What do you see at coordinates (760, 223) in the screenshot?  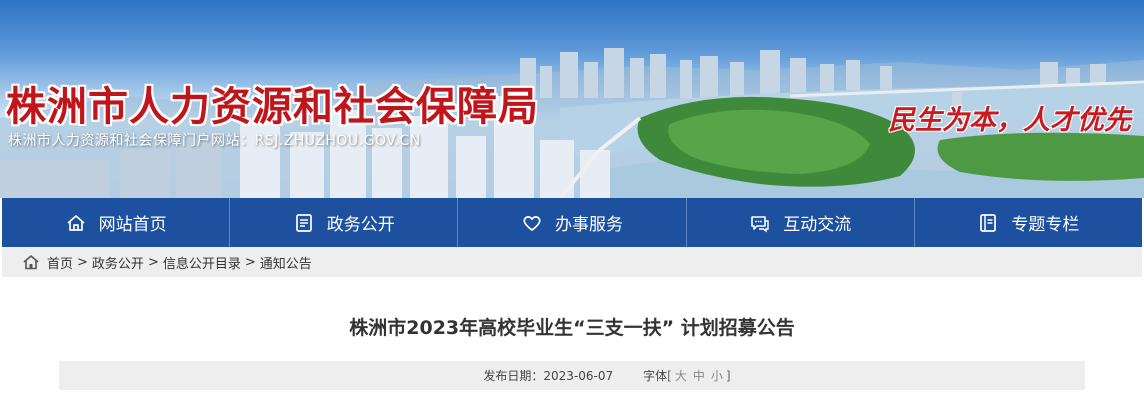 I see `chat-icon` at bounding box center [760, 223].